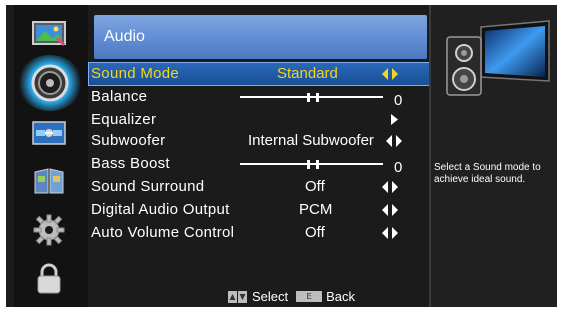  I want to click on balance-value: 0, so click(398, 100).